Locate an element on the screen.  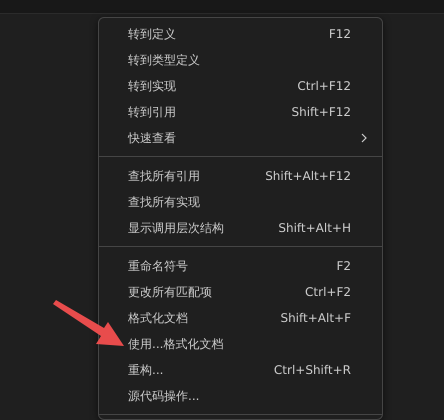
menu-item: 显示调用层次结构 Shift+Alt+H is located at coordinates (240, 228).